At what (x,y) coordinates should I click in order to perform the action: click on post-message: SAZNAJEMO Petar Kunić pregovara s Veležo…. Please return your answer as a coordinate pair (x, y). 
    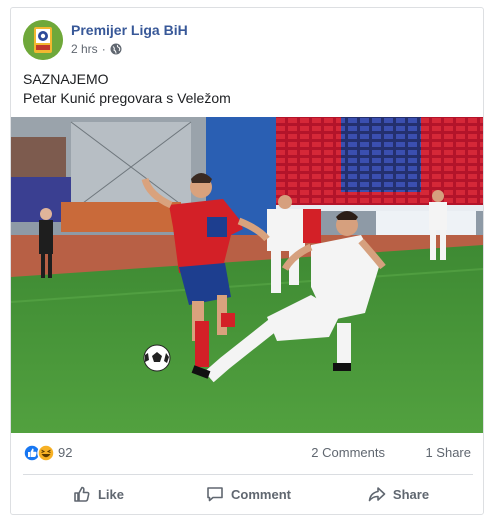
    Looking at the image, I should click on (243, 89).